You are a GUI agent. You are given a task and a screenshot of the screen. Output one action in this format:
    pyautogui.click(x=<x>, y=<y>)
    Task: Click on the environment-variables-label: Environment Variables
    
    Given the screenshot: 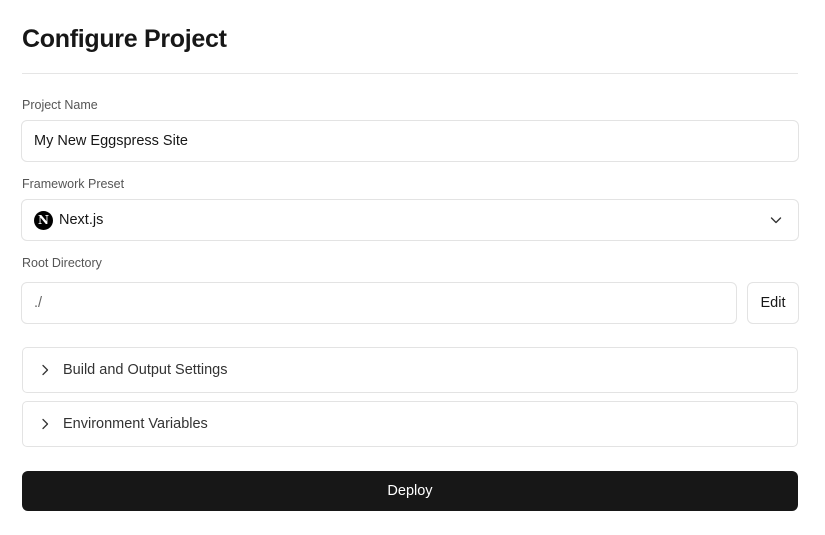 What is the action you would take?
    pyautogui.click(x=135, y=424)
    